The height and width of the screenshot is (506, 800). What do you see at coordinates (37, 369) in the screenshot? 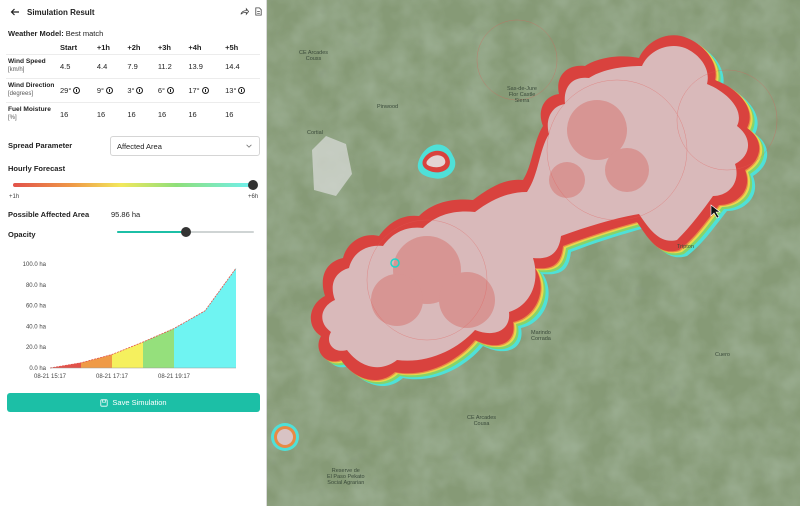
I see `y-tick-label: 0.0 ha` at bounding box center [37, 369].